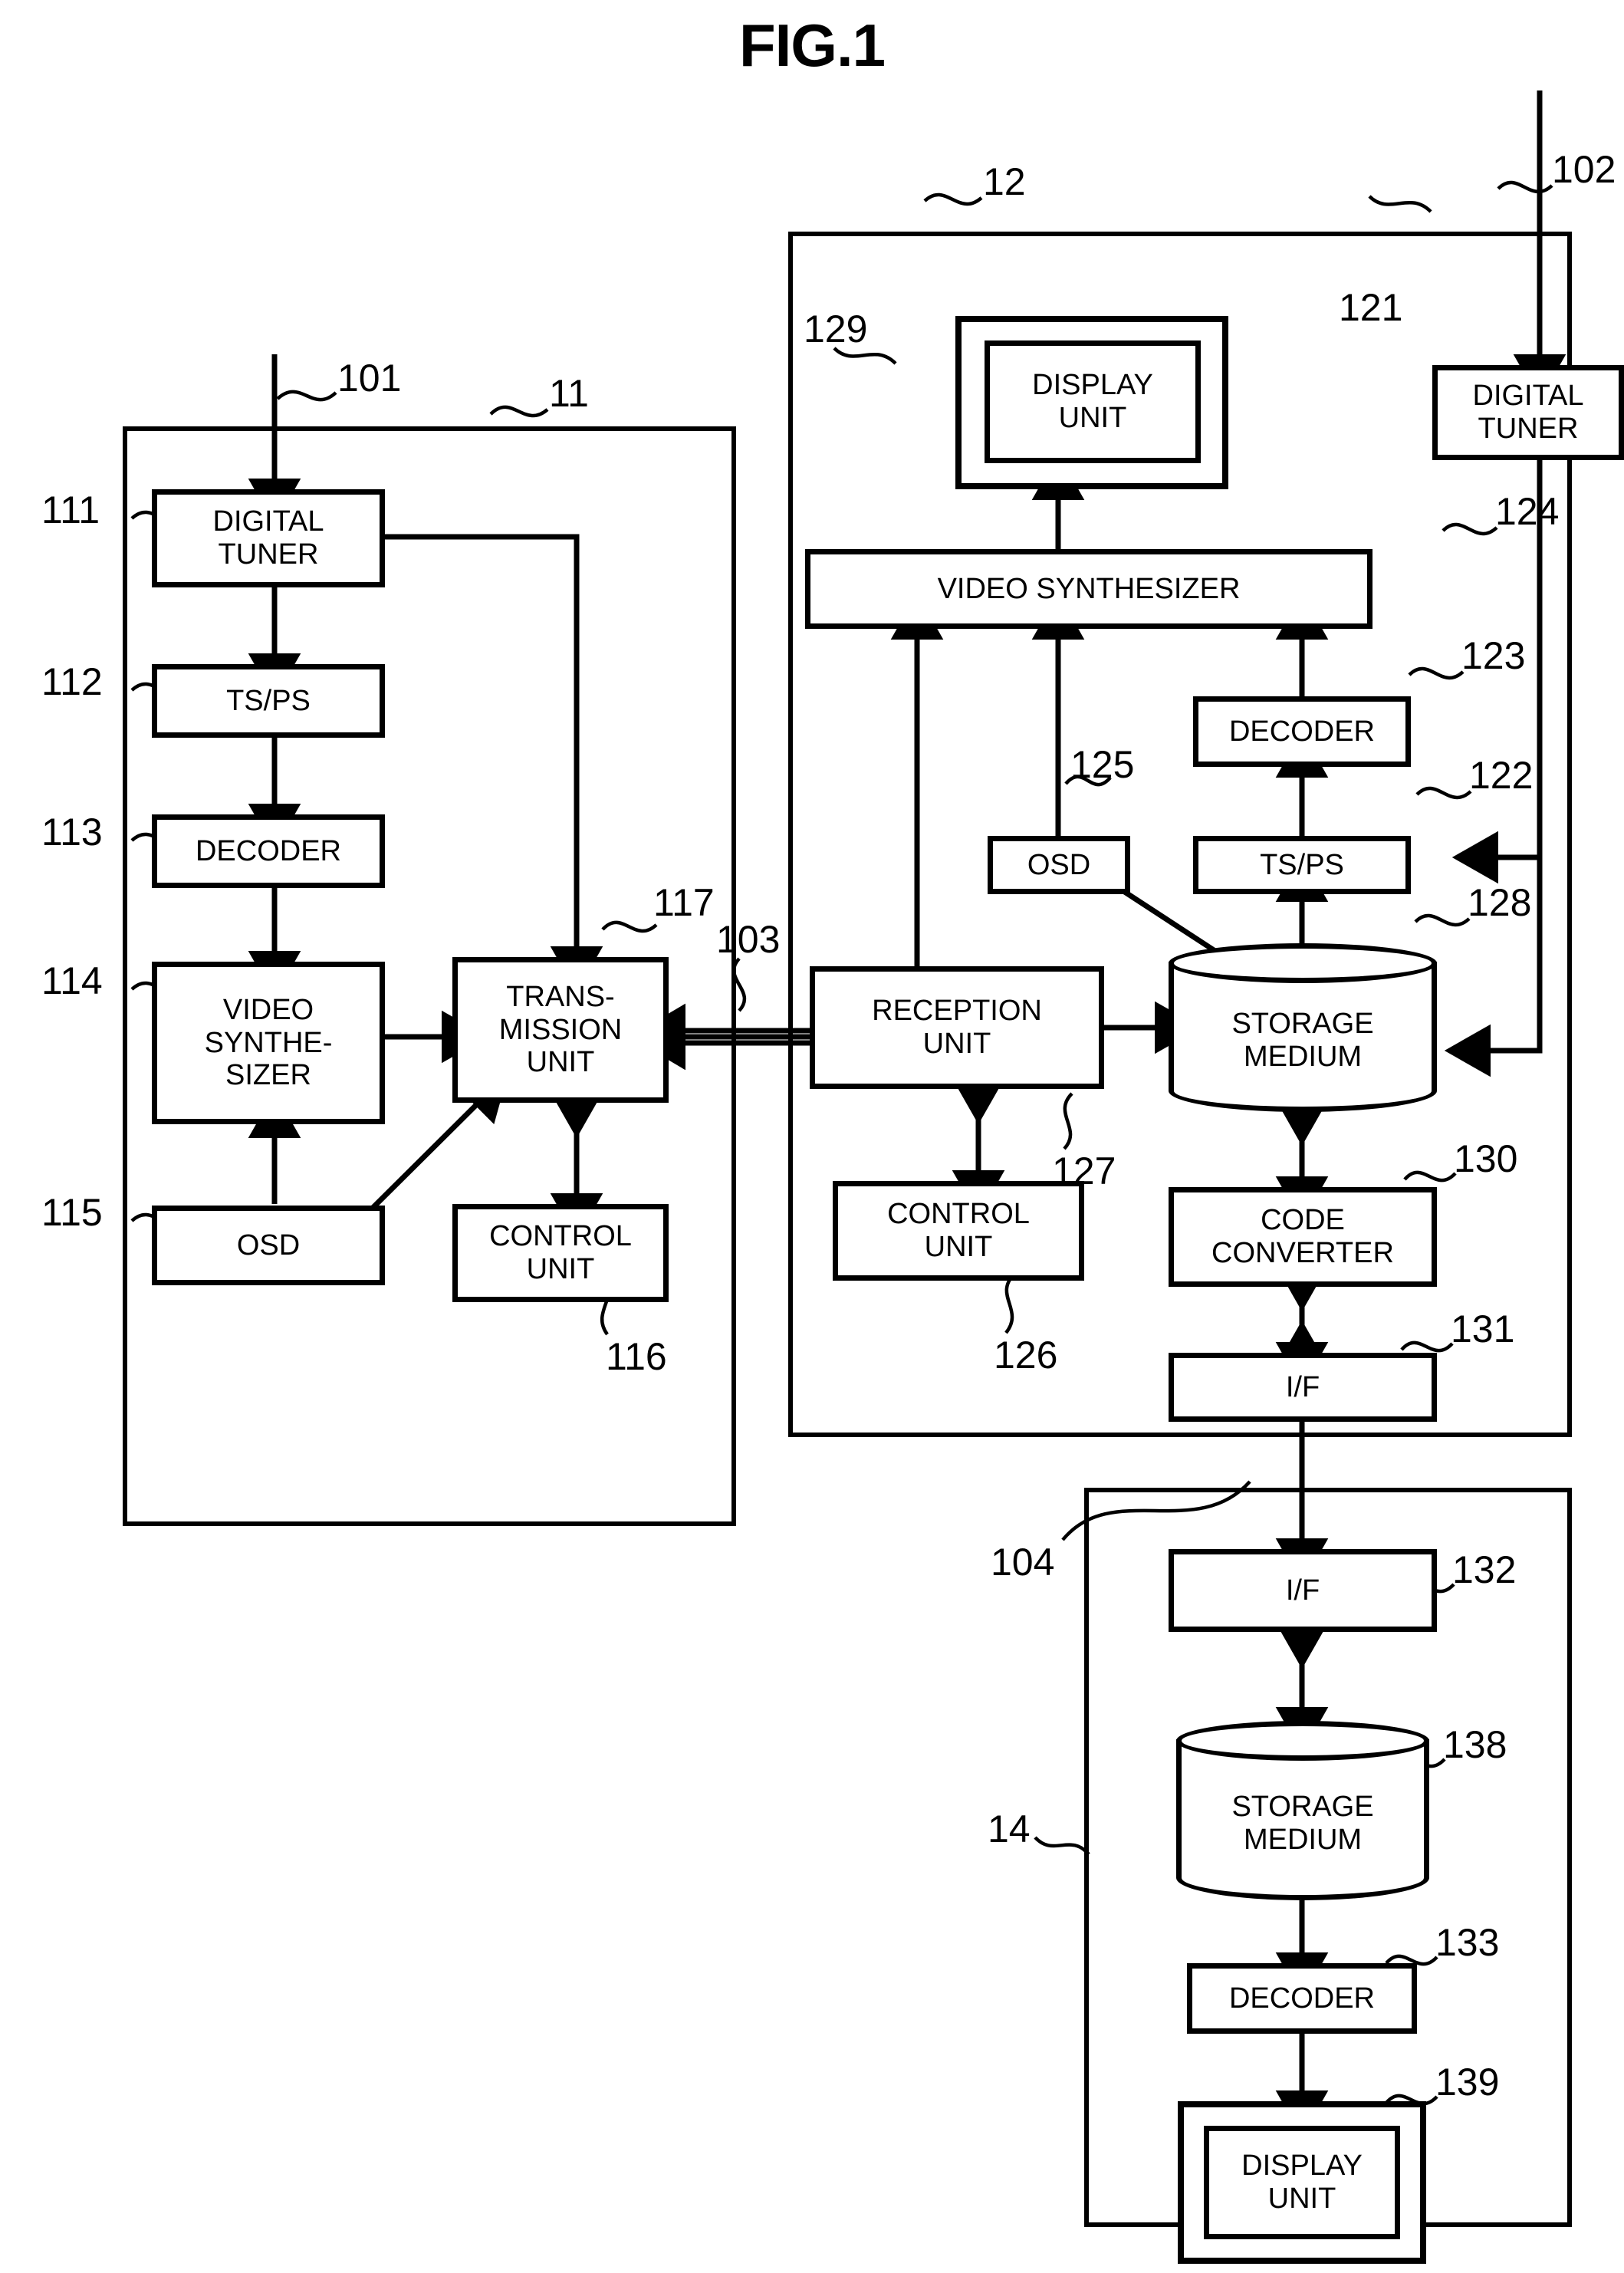  Describe the element at coordinates (561, 1030) in the screenshot. I see `transmitter-transmission-unit: TRANS- MISSION UNIT` at that location.